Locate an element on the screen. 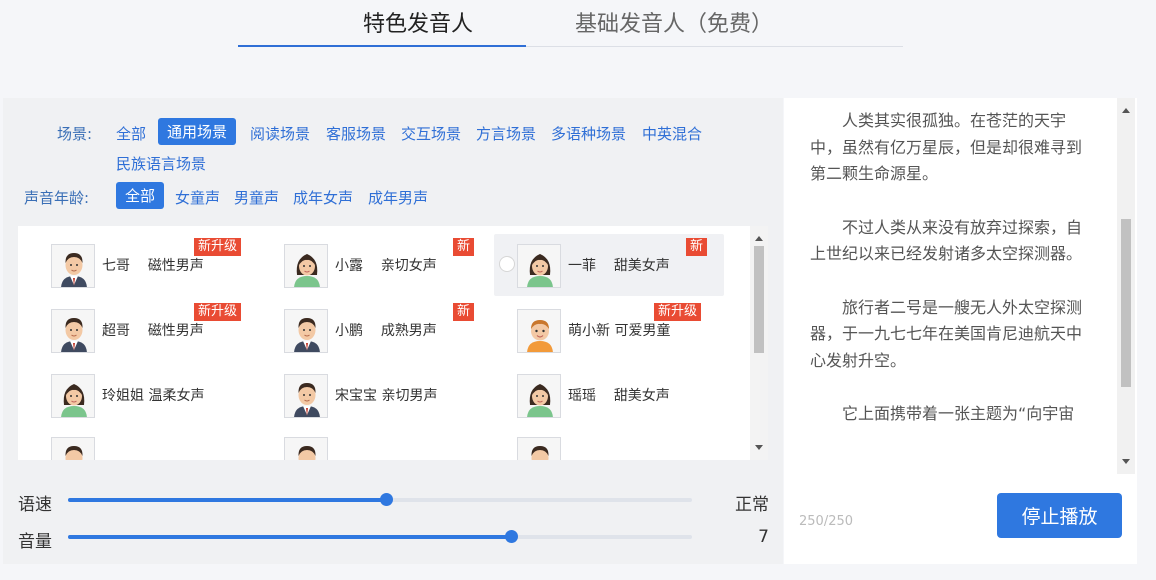 This screenshot has height=580, width=1156. volume-slider is located at coordinates (380, 536).